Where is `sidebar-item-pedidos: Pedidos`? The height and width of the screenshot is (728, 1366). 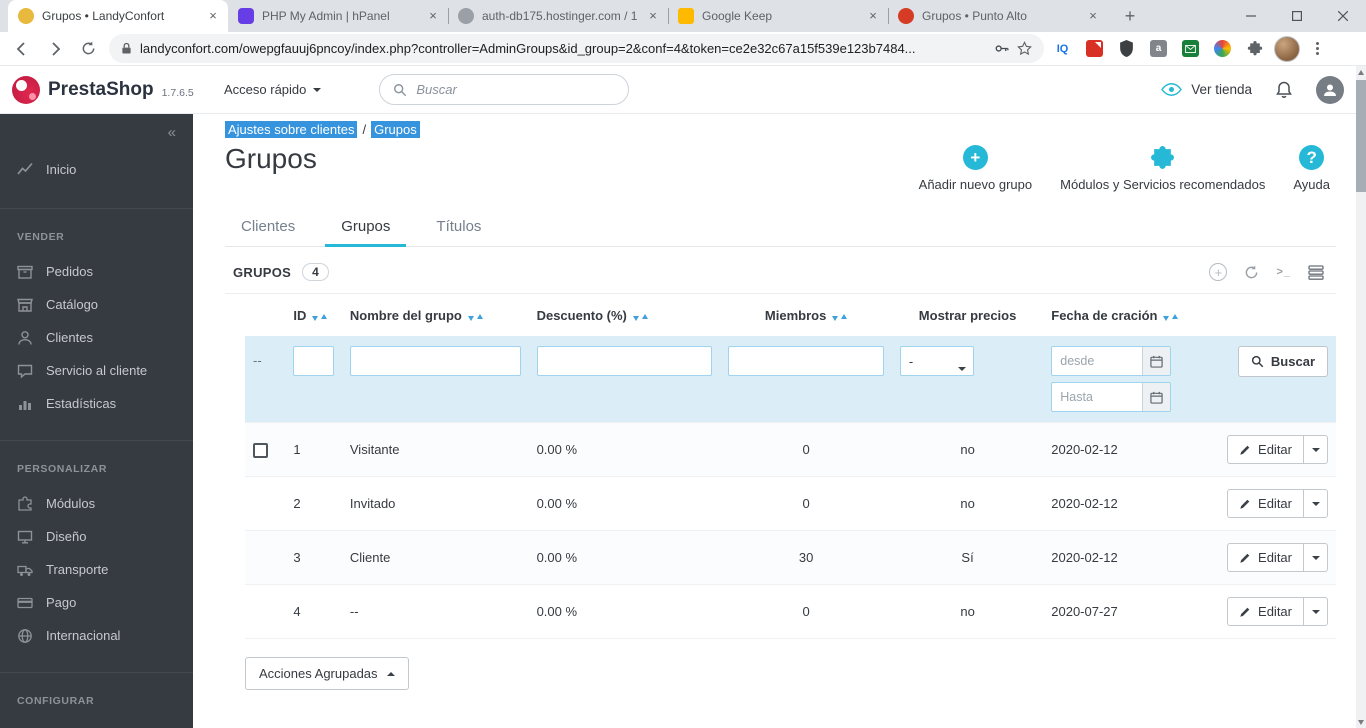 sidebar-item-pedidos: Pedidos is located at coordinates (96, 271).